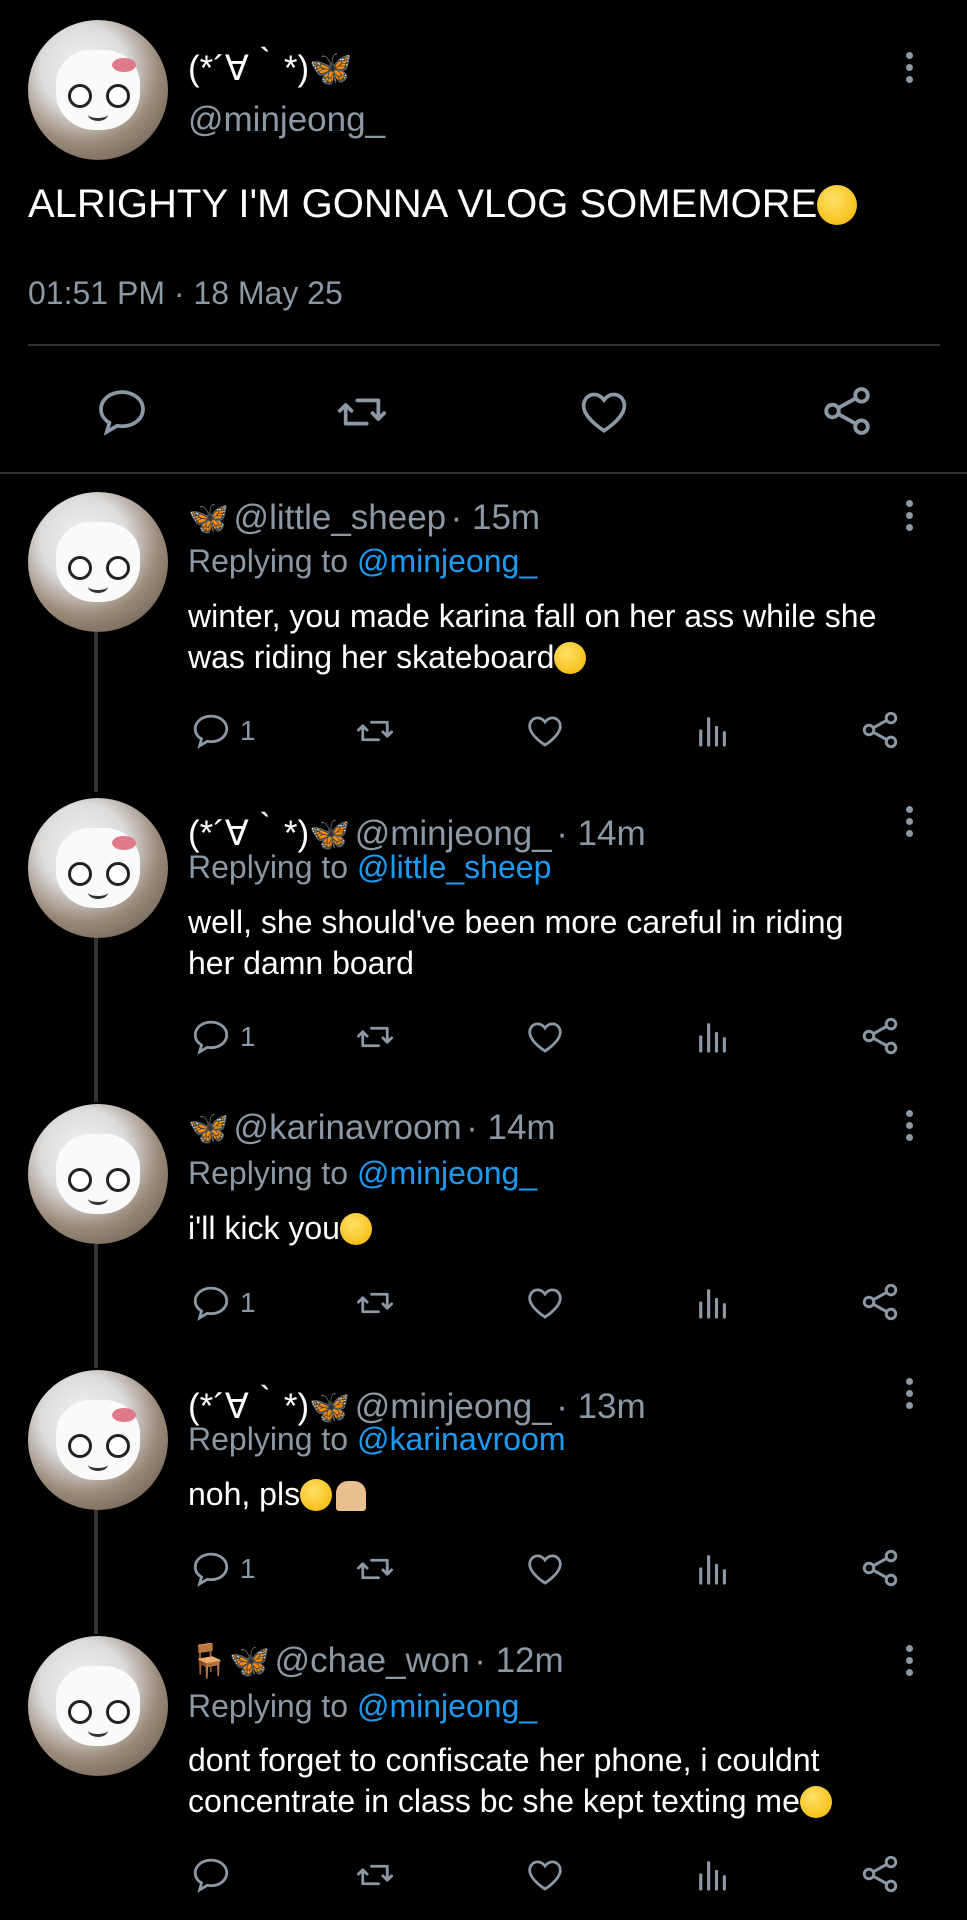  Describe the element at coordinates (355, 1229) in the screenshot. I see `neutral-face-emoji` at that location.